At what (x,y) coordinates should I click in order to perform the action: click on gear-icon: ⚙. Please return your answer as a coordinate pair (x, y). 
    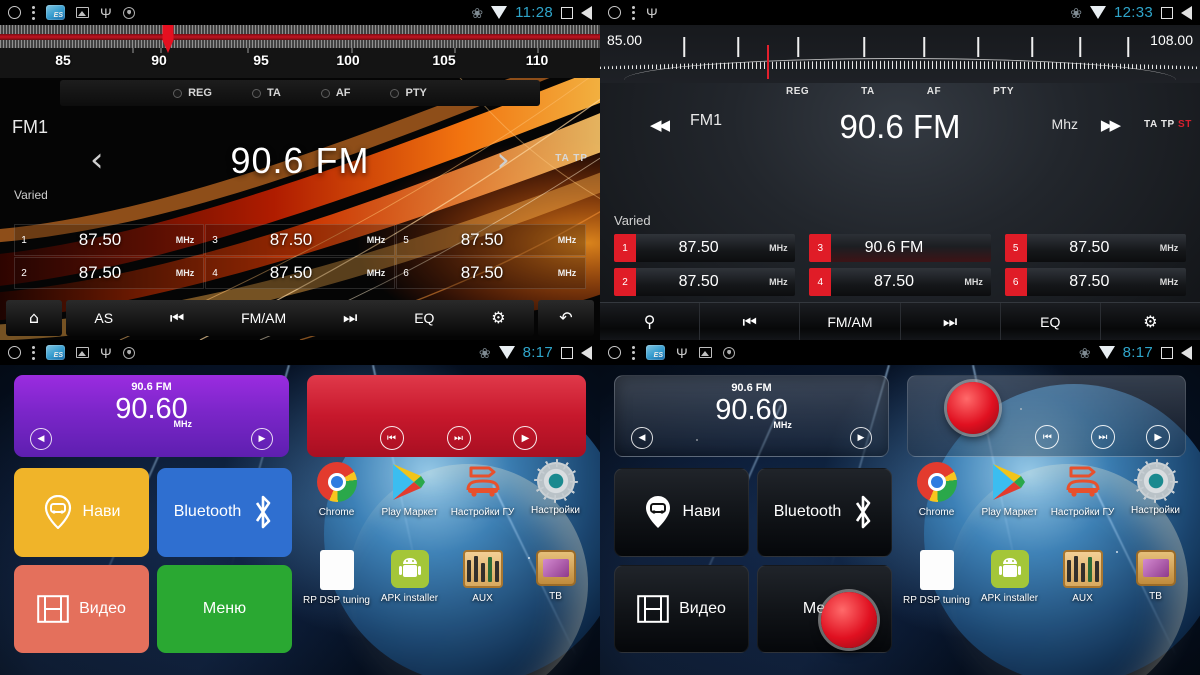
    Looking at the image, I should click on (498, 318).